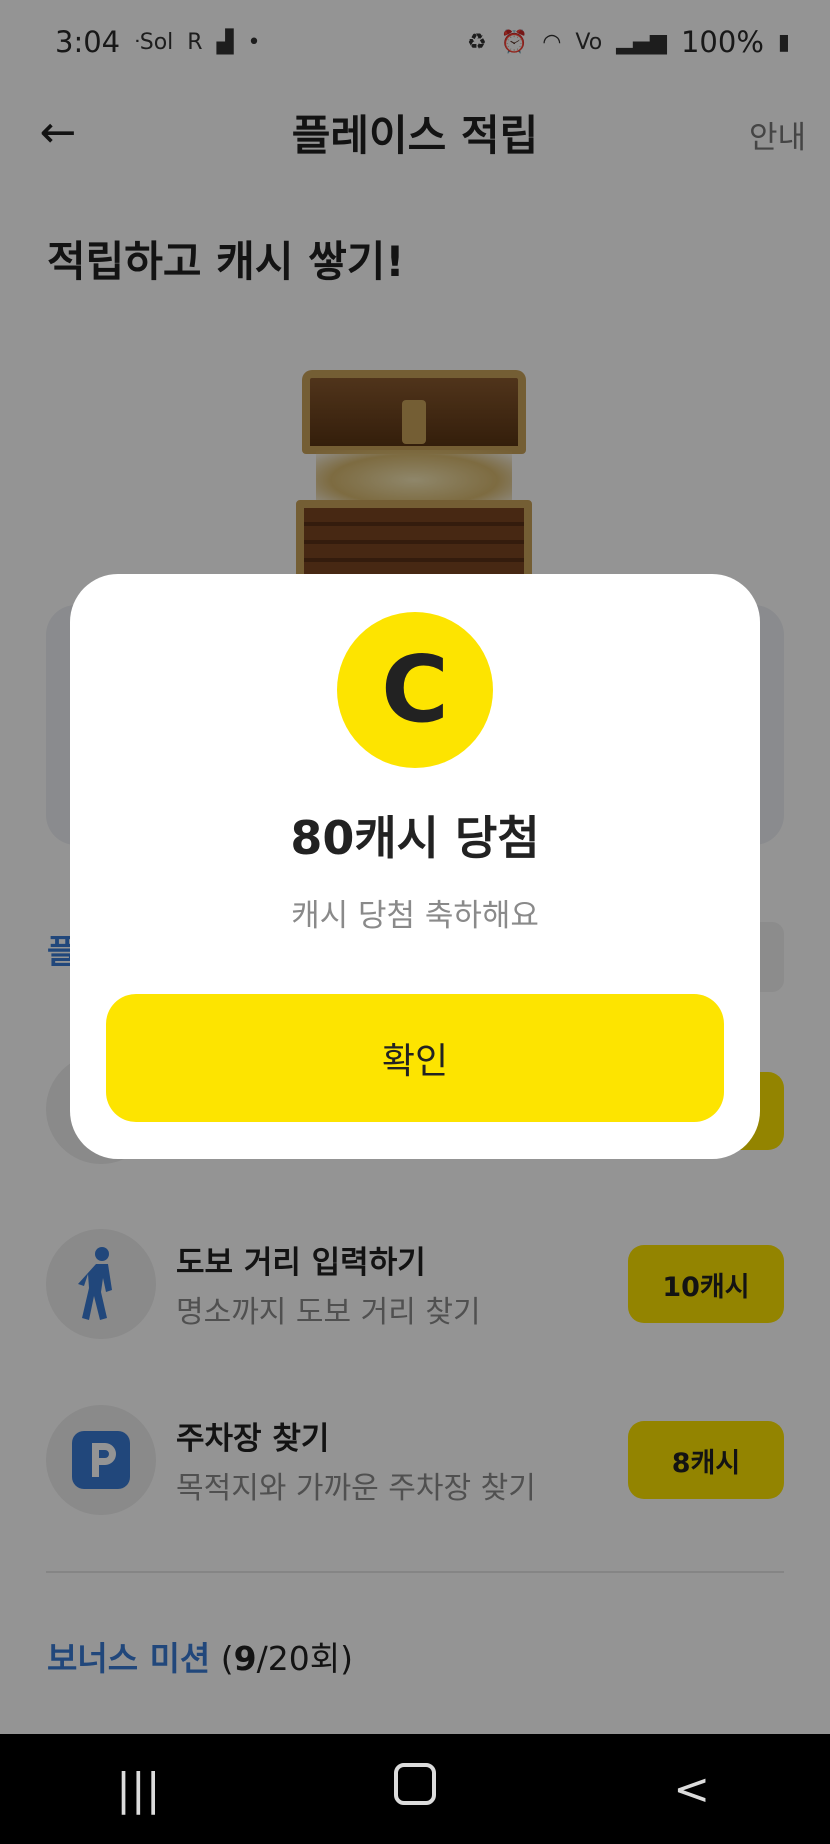 The width and height of the screenshot is (830, 1844). I want to click on dialog-subtitle: 캐시 당첨 축하해요, so click(415, 916).